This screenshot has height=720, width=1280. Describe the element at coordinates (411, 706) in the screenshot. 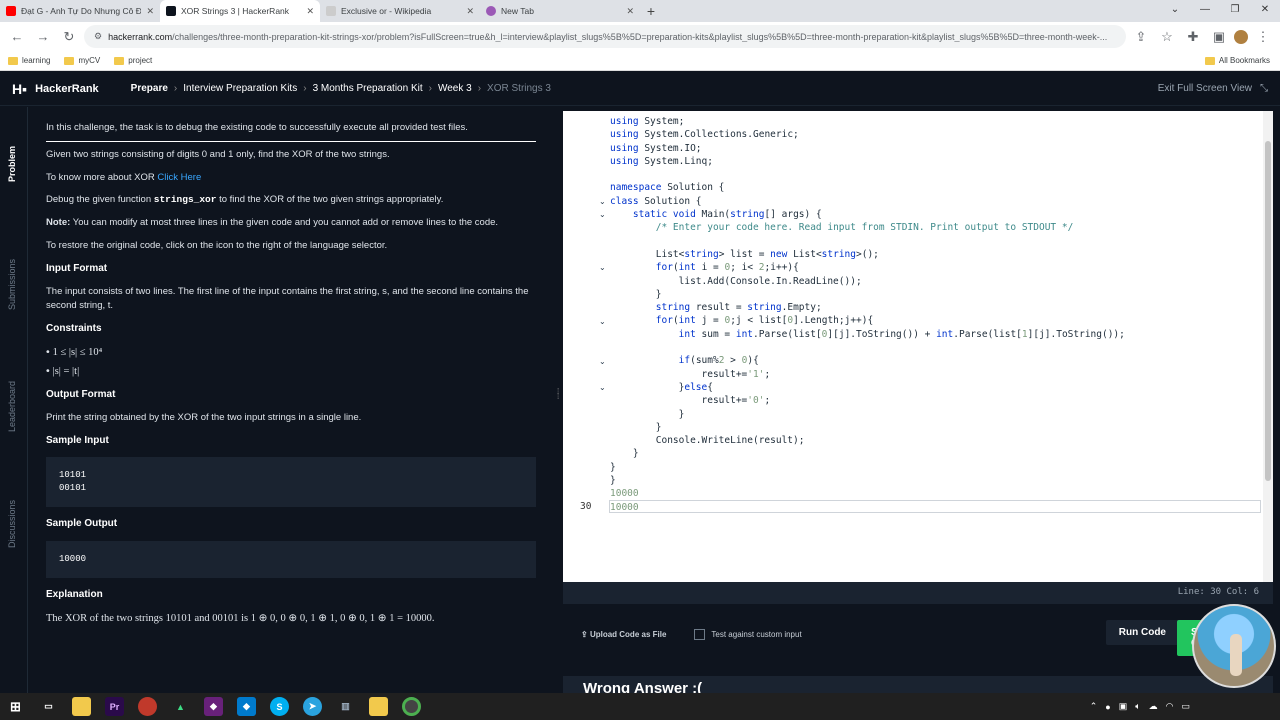

I see `chrome-icon` at that location.